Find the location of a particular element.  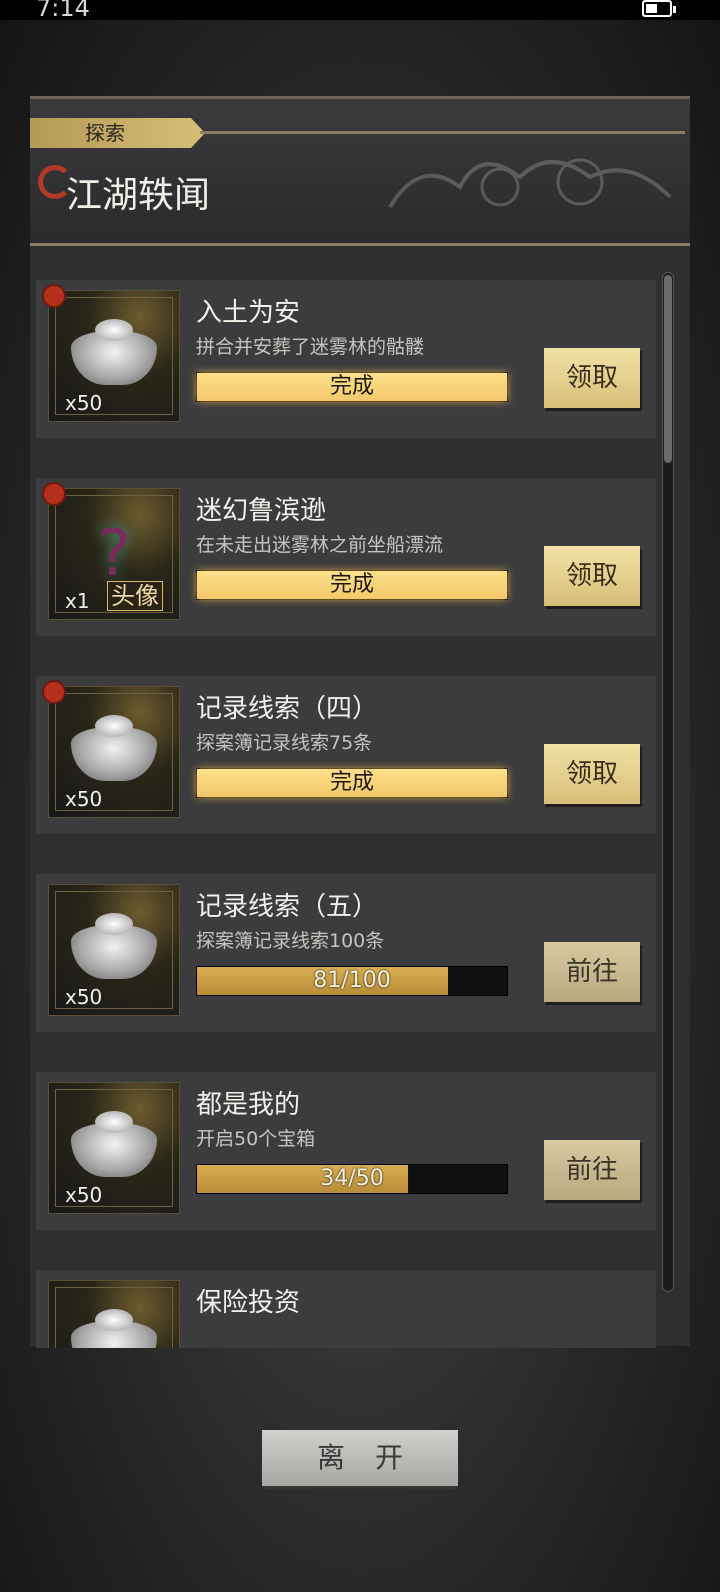

progress-bar: 81/100 is located at coordinates (352, 981).